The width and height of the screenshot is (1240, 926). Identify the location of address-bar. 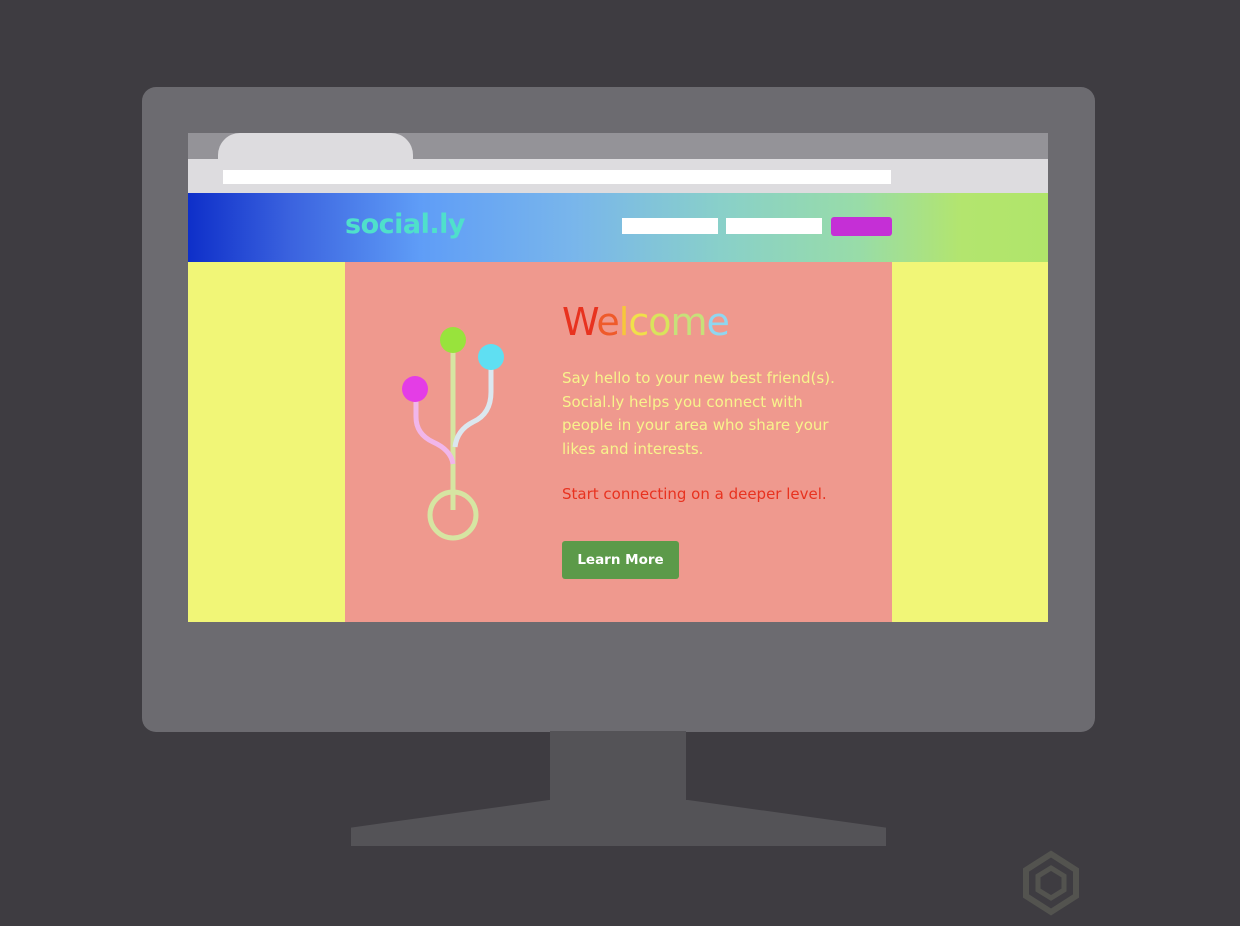
(557, 177).